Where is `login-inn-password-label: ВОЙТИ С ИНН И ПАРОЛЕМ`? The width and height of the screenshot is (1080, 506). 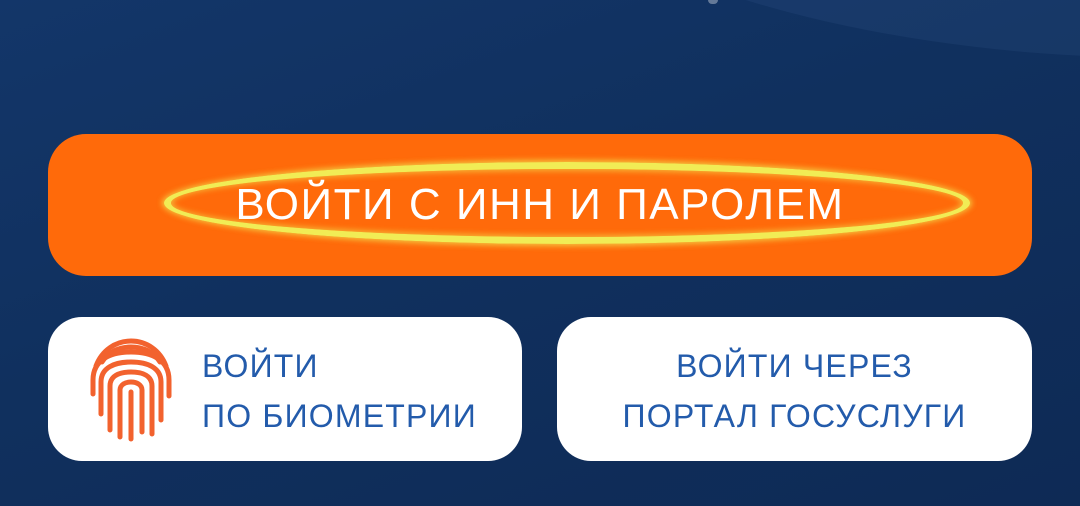 login-inn-password-label: ВОЙТИ С ИНН И ПАРОЛЕМ is located at coordinates (540, 204).